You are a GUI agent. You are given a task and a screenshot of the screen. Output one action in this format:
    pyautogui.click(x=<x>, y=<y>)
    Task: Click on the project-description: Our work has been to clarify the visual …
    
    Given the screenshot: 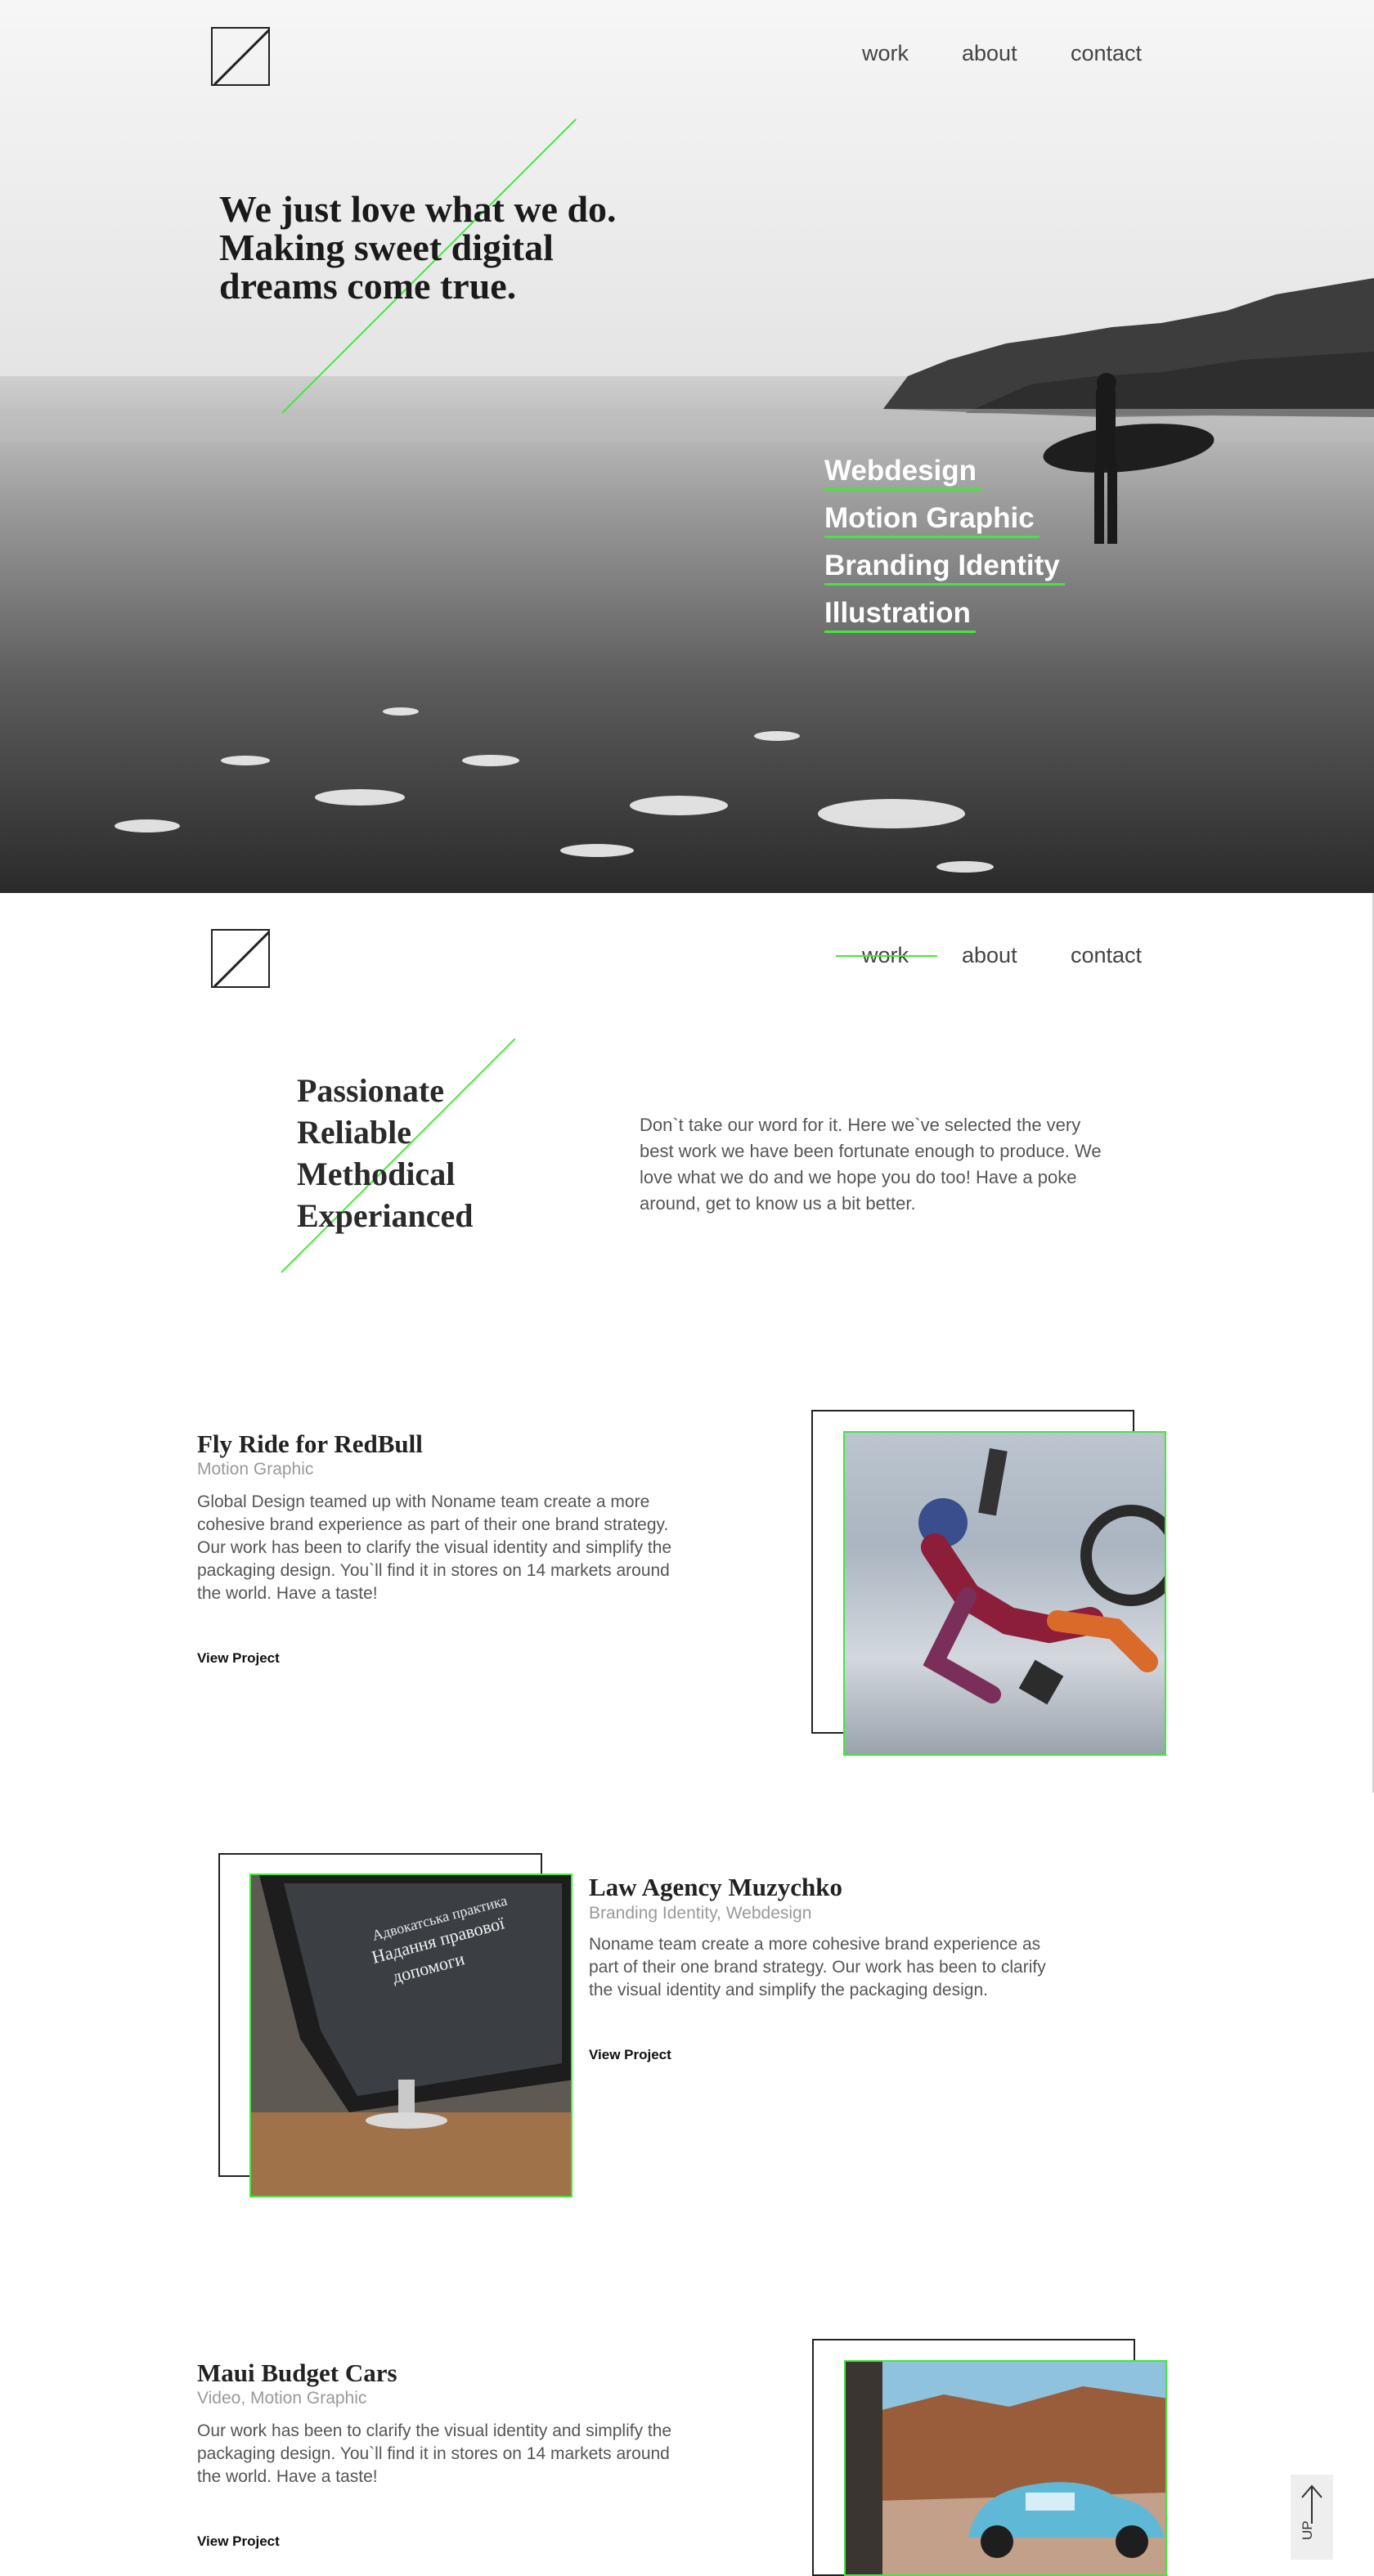 What is the action you would take?
    pyautogui.click(x=434, y=2453)
    